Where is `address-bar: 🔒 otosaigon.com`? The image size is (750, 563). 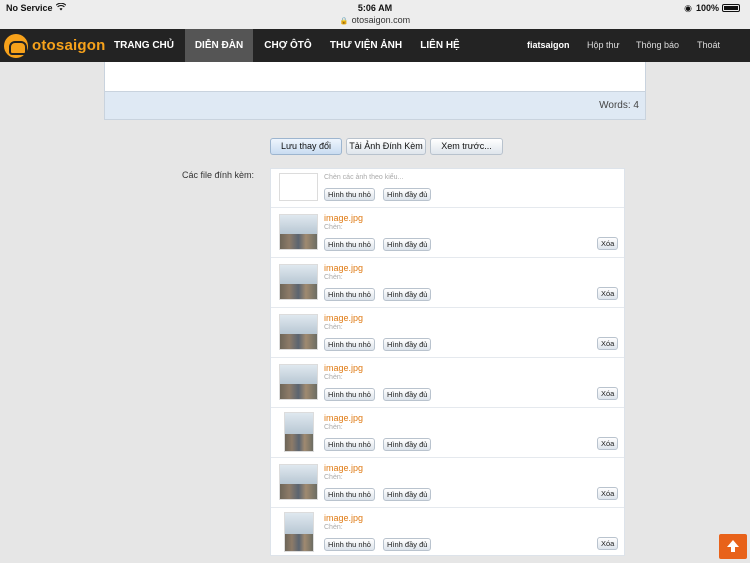
address-bar: 🔒 otosaigon.com is located at coordinates (375, 20).